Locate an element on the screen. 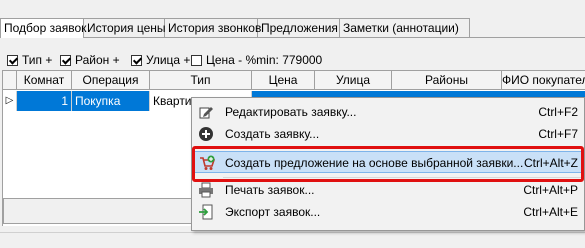 This screenshot has height=248, width=585. checkbox-district is located at coordinates (65, 60).